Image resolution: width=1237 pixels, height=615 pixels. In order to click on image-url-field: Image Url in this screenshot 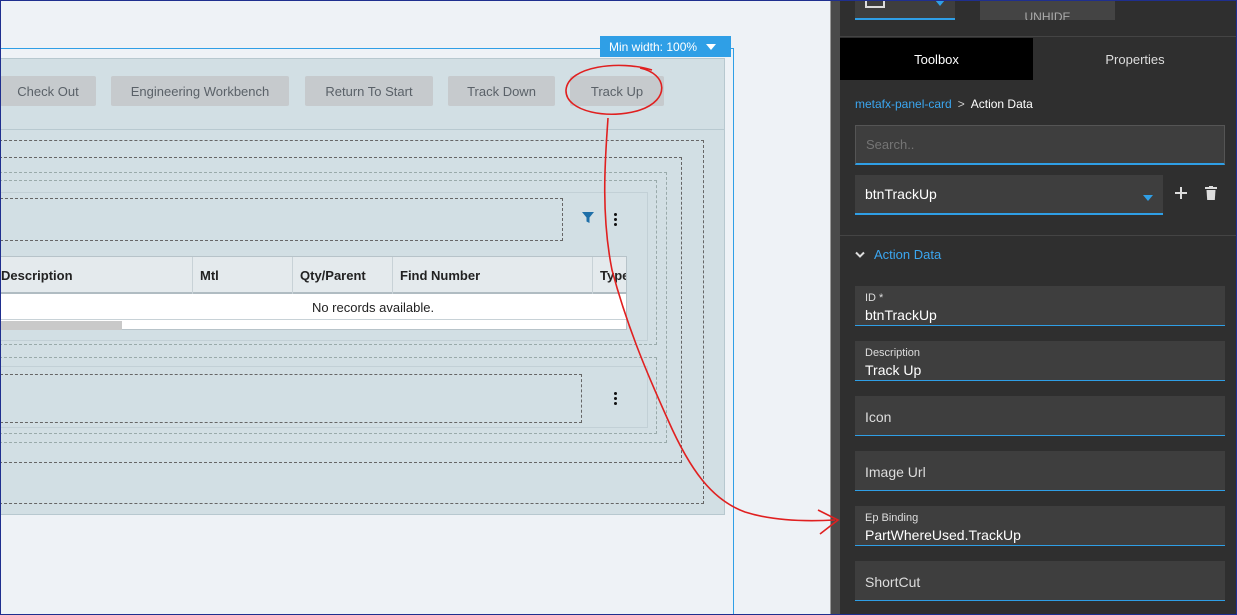, I will do `click(1040, 471)`.